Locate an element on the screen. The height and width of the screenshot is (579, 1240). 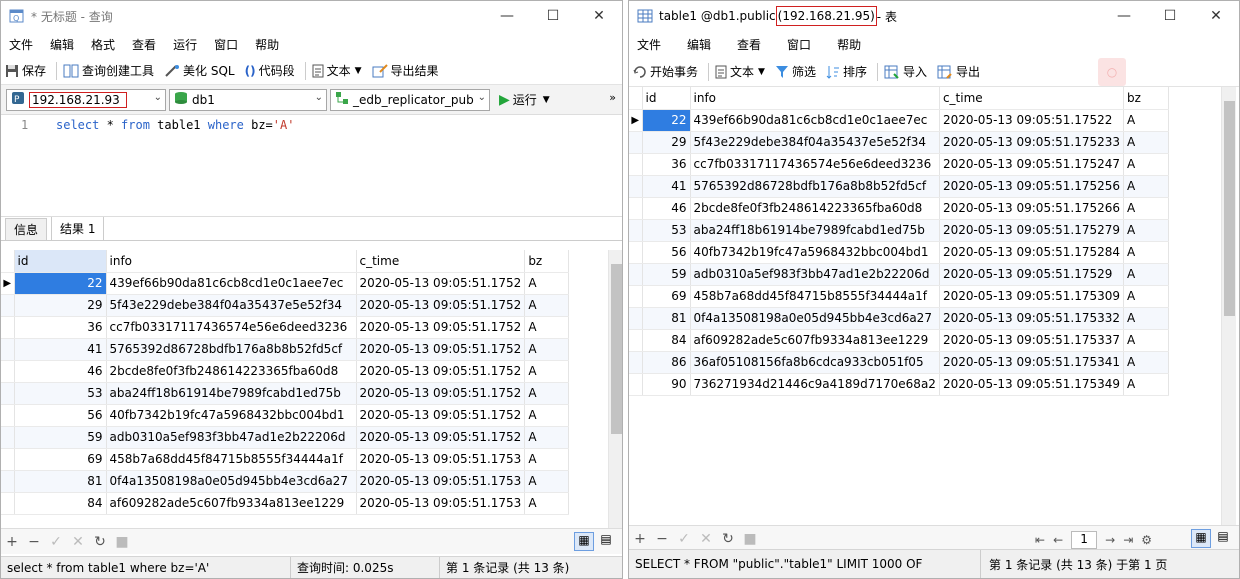
connection-select: P 192.168.21.93 ⌄ is located at coordinates (86, 99).